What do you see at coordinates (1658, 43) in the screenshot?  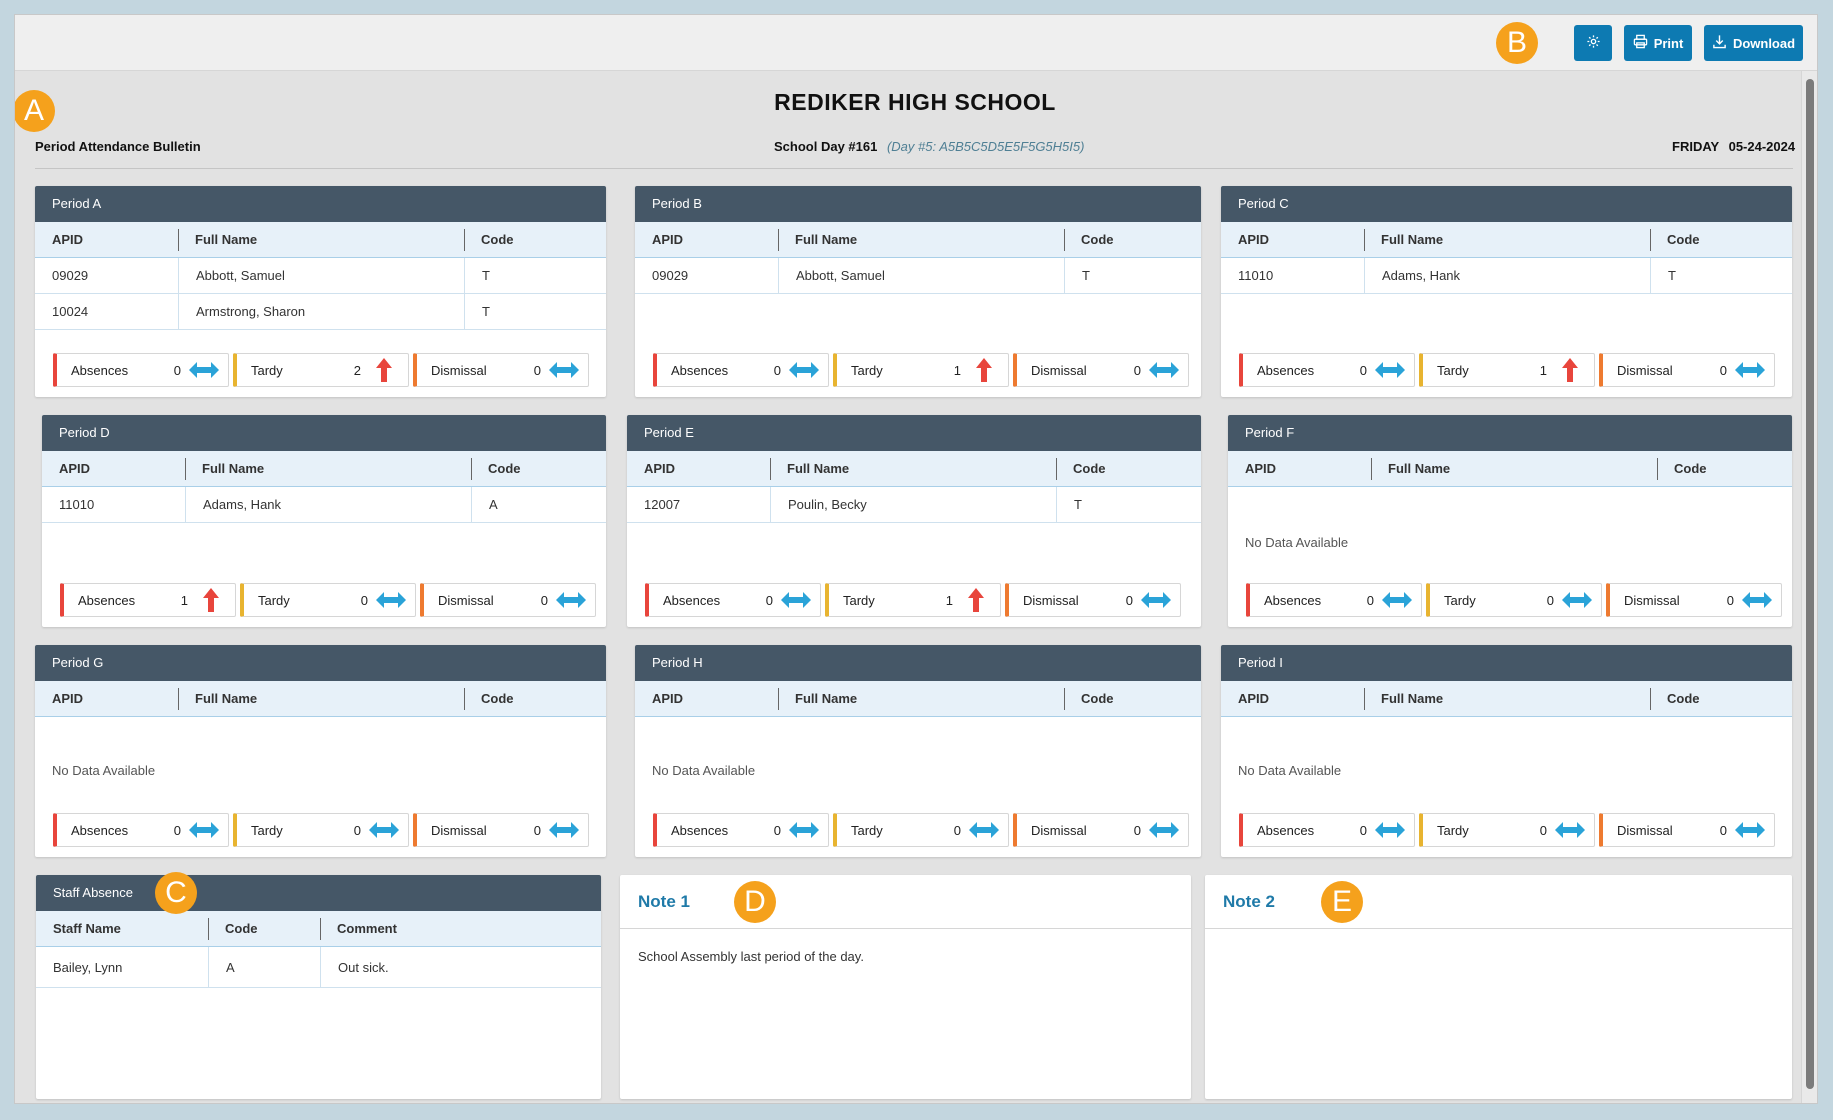 I see `print-button: Print` at bounding box center [1658, 43].